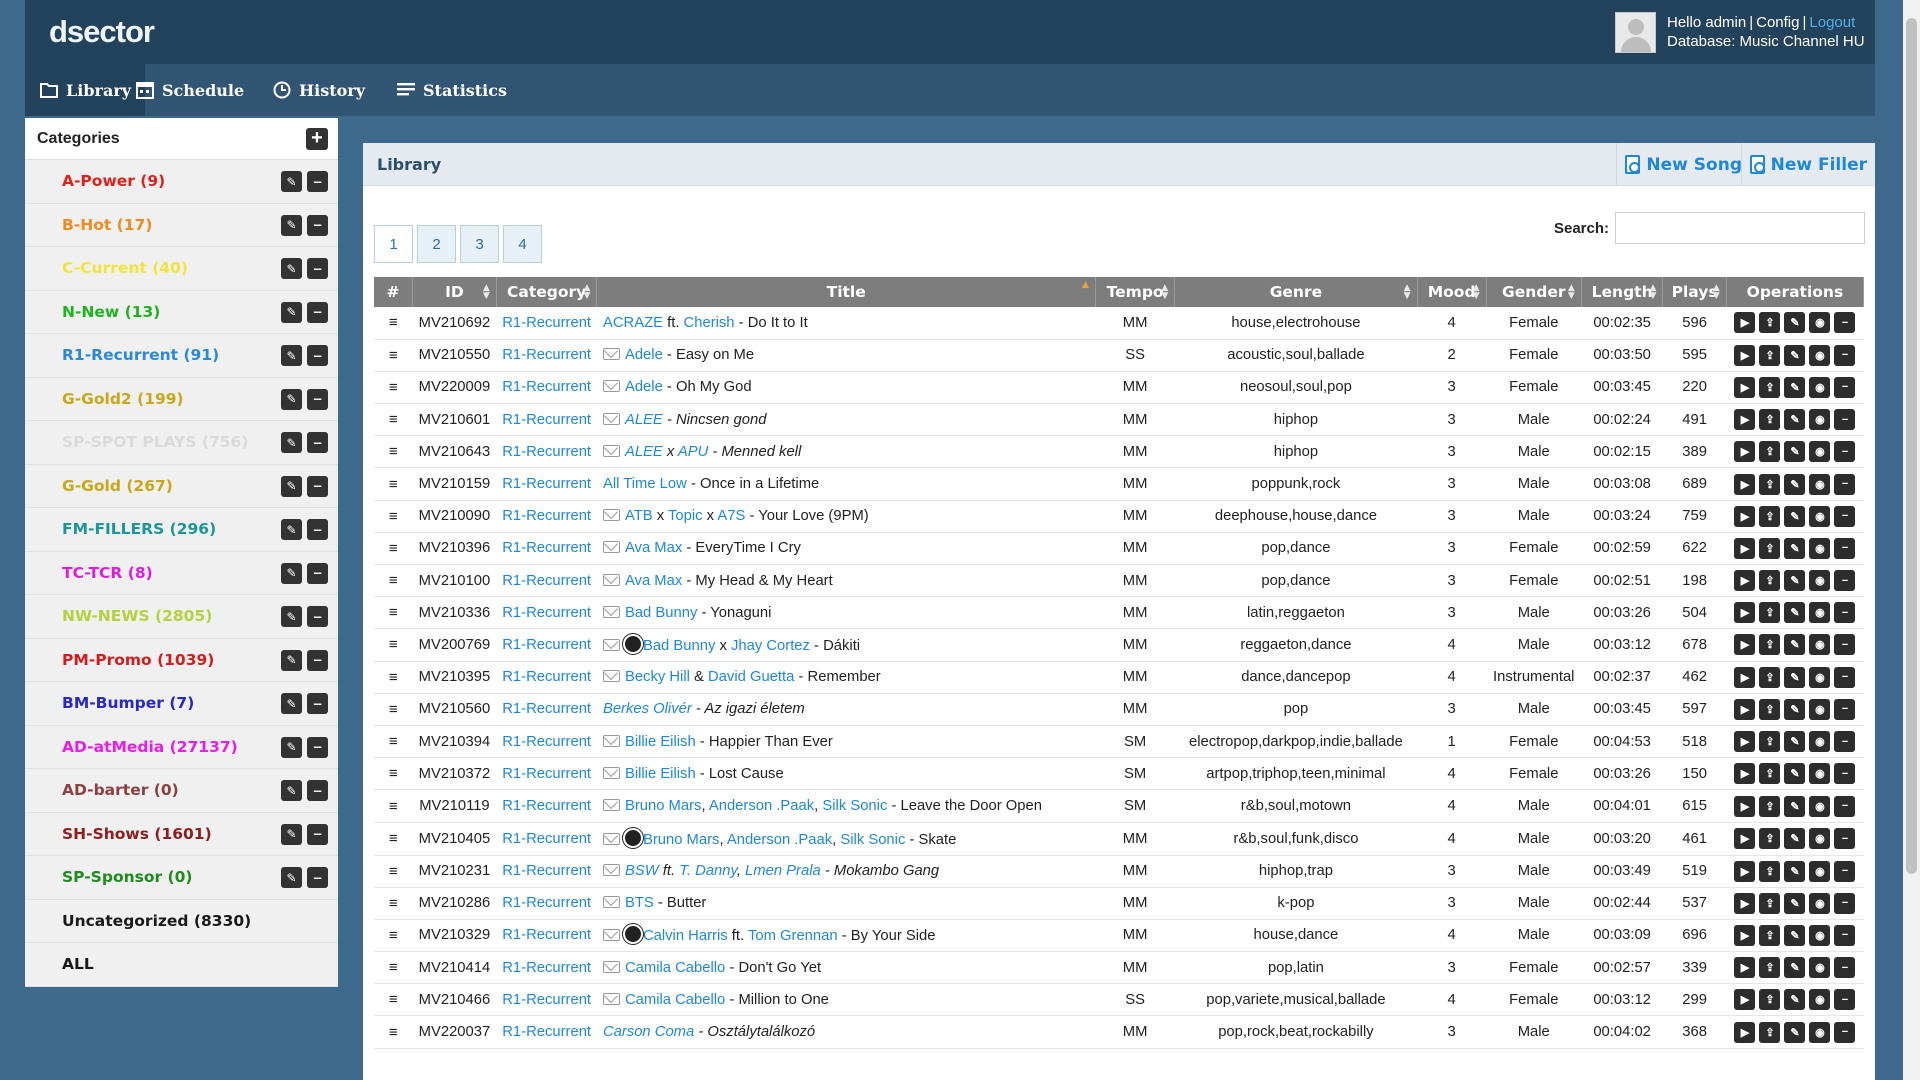 Image resolution: width=1920 pixels, height=1080 pixels. What do you see at coordinates (854, 806) in the screenshot?
I see `artist-link: Silk Sonic` at bounding box center [854, 806].